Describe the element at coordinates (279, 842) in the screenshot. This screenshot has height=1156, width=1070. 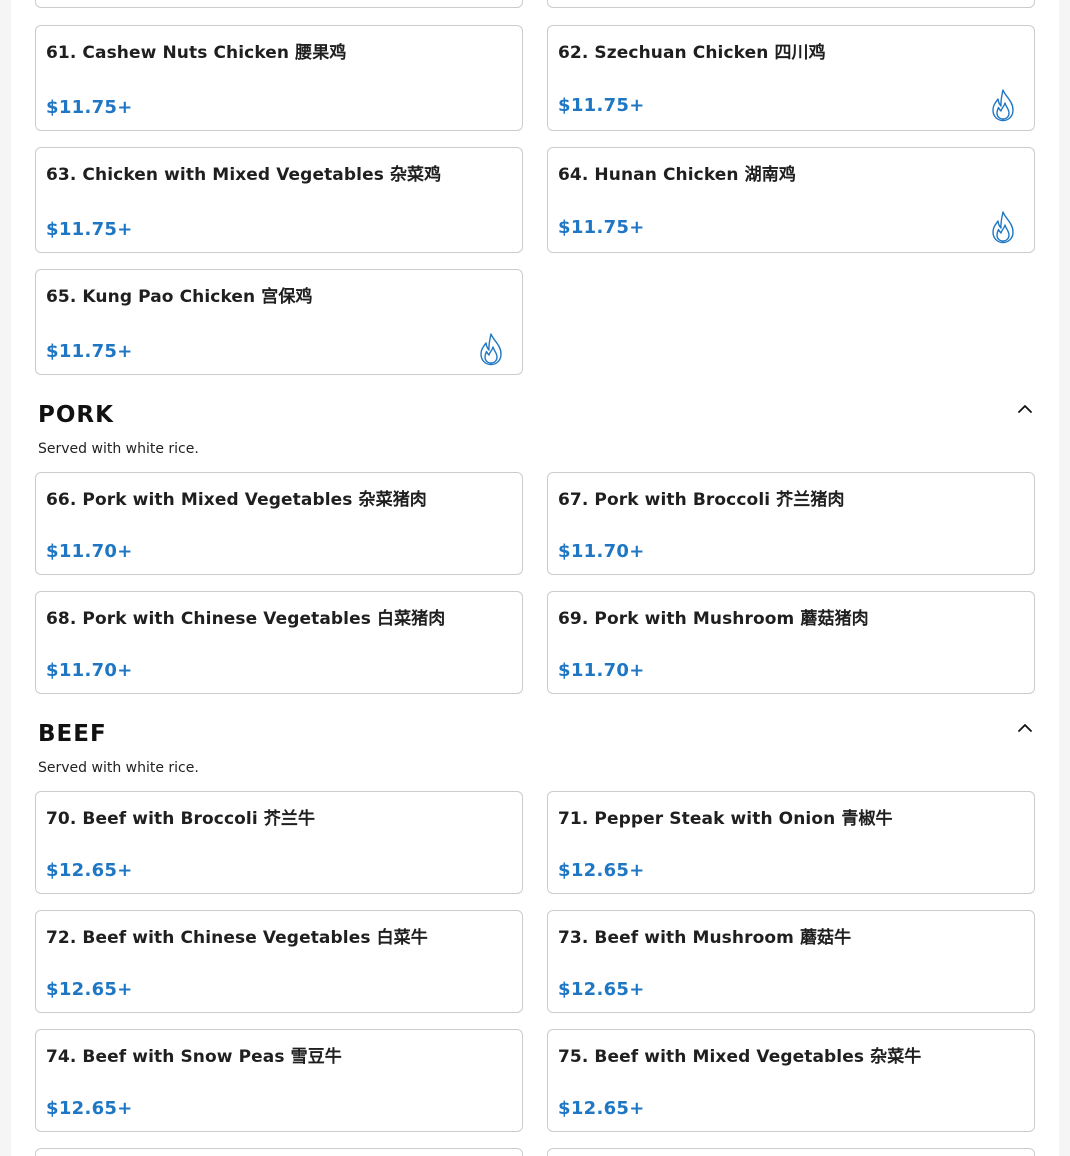
I see `menu-item-card: 70. Beef with Broccoli 芥兰牛 $12.65+` at that location.